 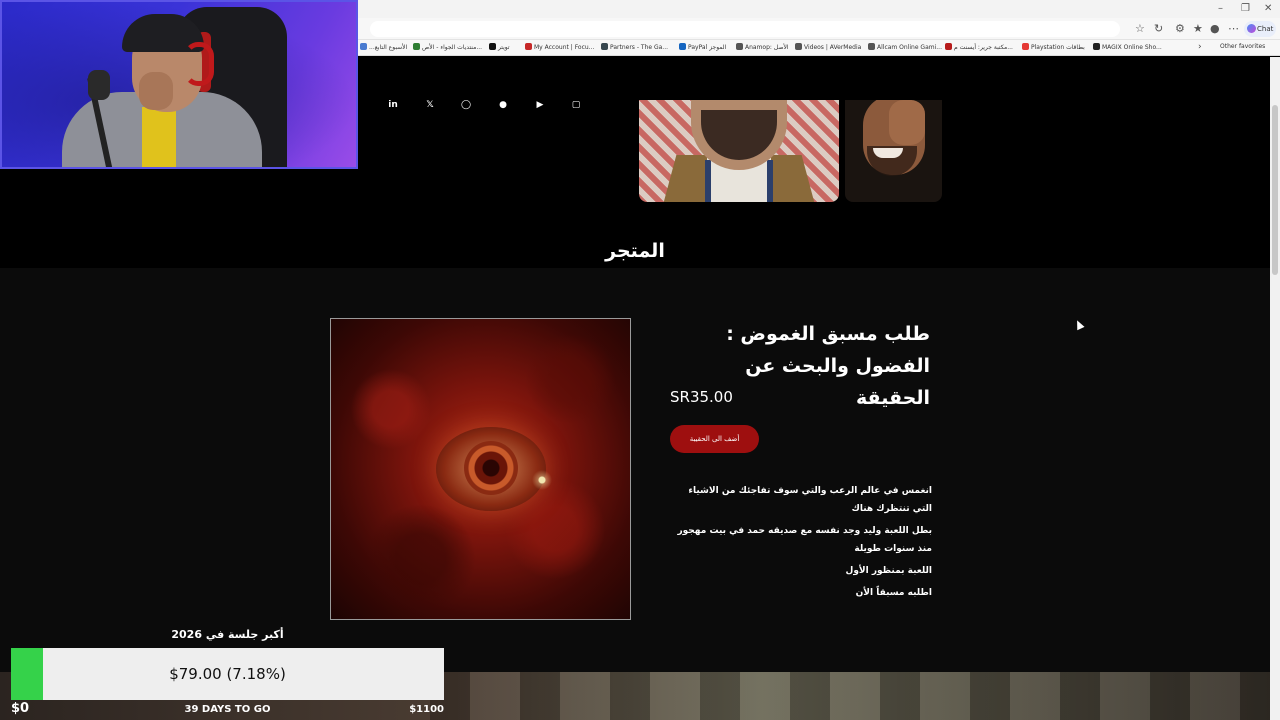 I want to click on extensions-icon: ⚙, so click(x=1180, y=29).